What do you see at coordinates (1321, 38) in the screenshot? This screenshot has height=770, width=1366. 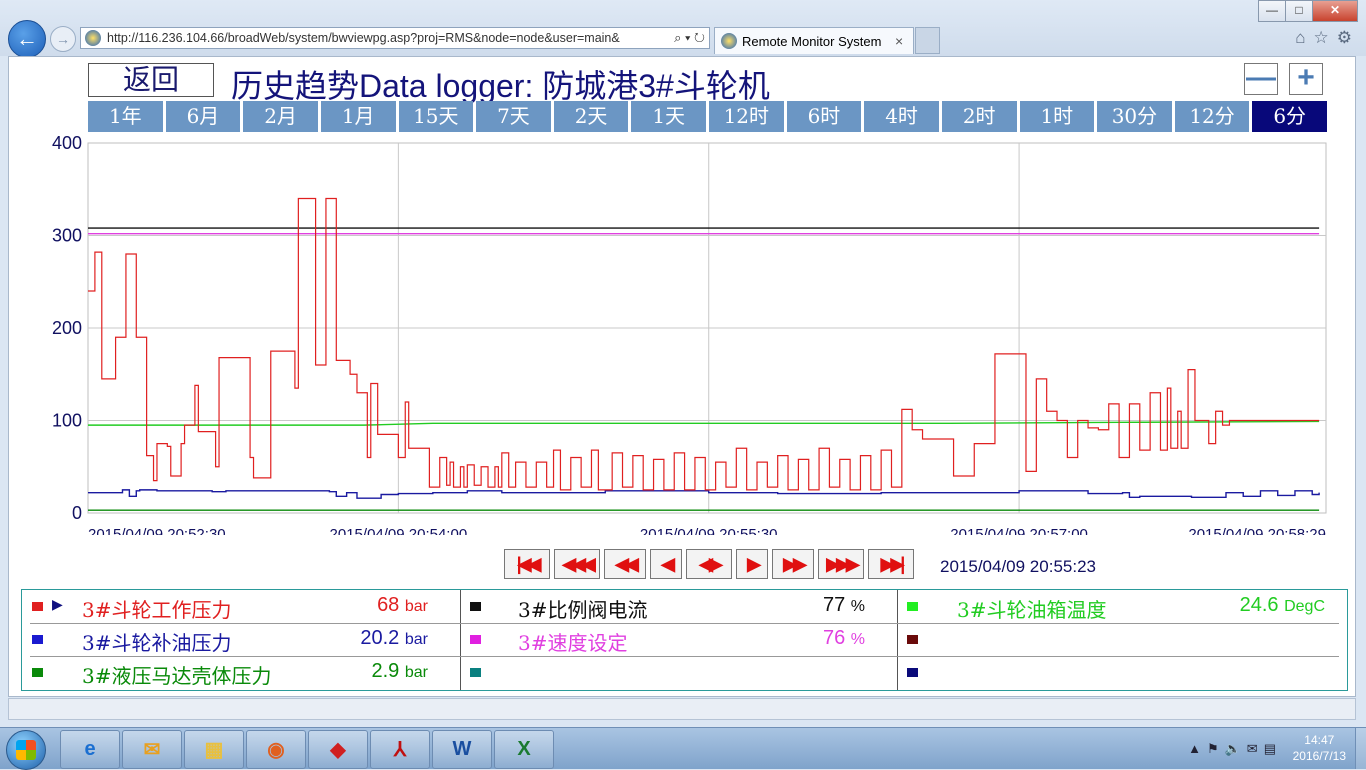 I see `favorites-icon: ☆` at bounding box center [1321, 38].